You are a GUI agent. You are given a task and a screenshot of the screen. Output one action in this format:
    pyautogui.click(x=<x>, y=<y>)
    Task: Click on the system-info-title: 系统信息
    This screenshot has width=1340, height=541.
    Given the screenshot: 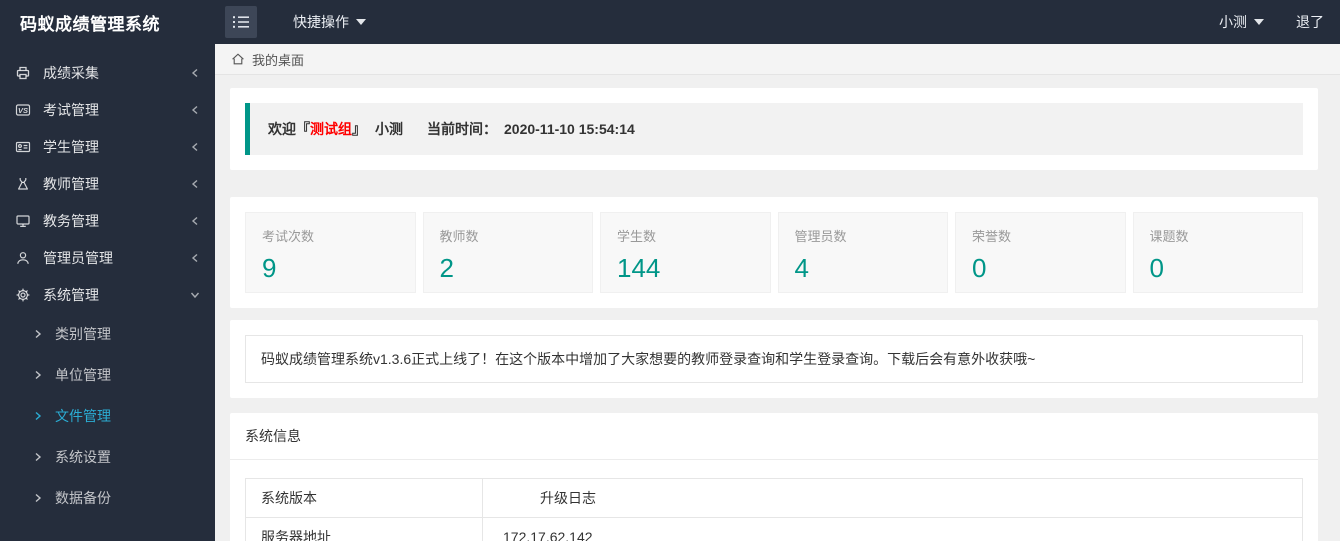 What is the action you would take?
    pyautogui.click(x=774, y=436)
    